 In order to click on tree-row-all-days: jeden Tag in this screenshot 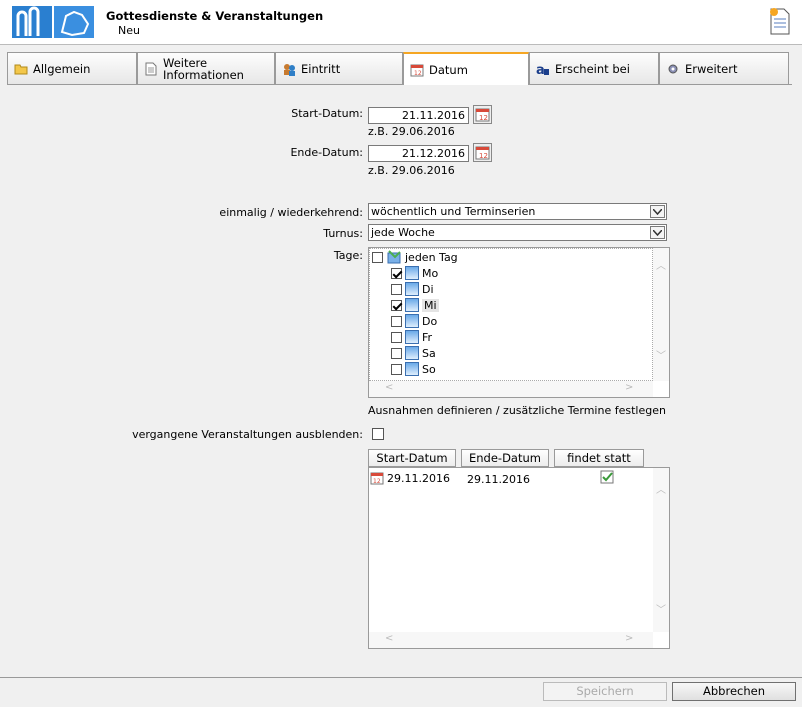, I will do `click(415, 257)`.